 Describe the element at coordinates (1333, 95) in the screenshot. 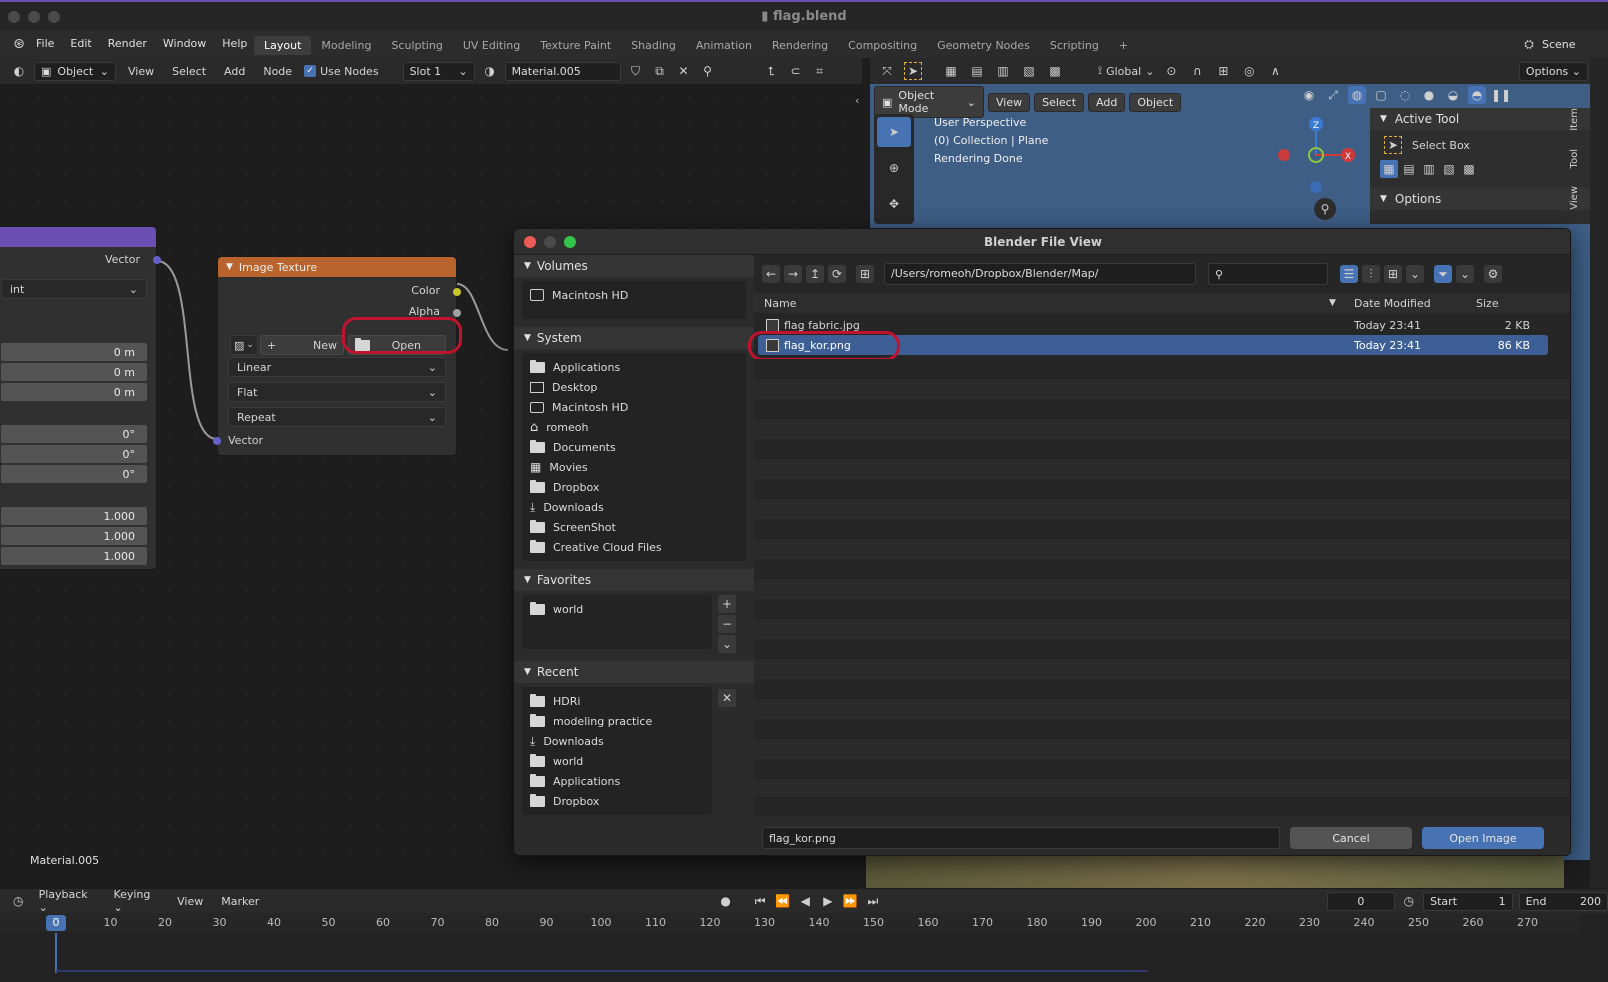

I see `gizmo-toggle-icon: ⤢` at that location.